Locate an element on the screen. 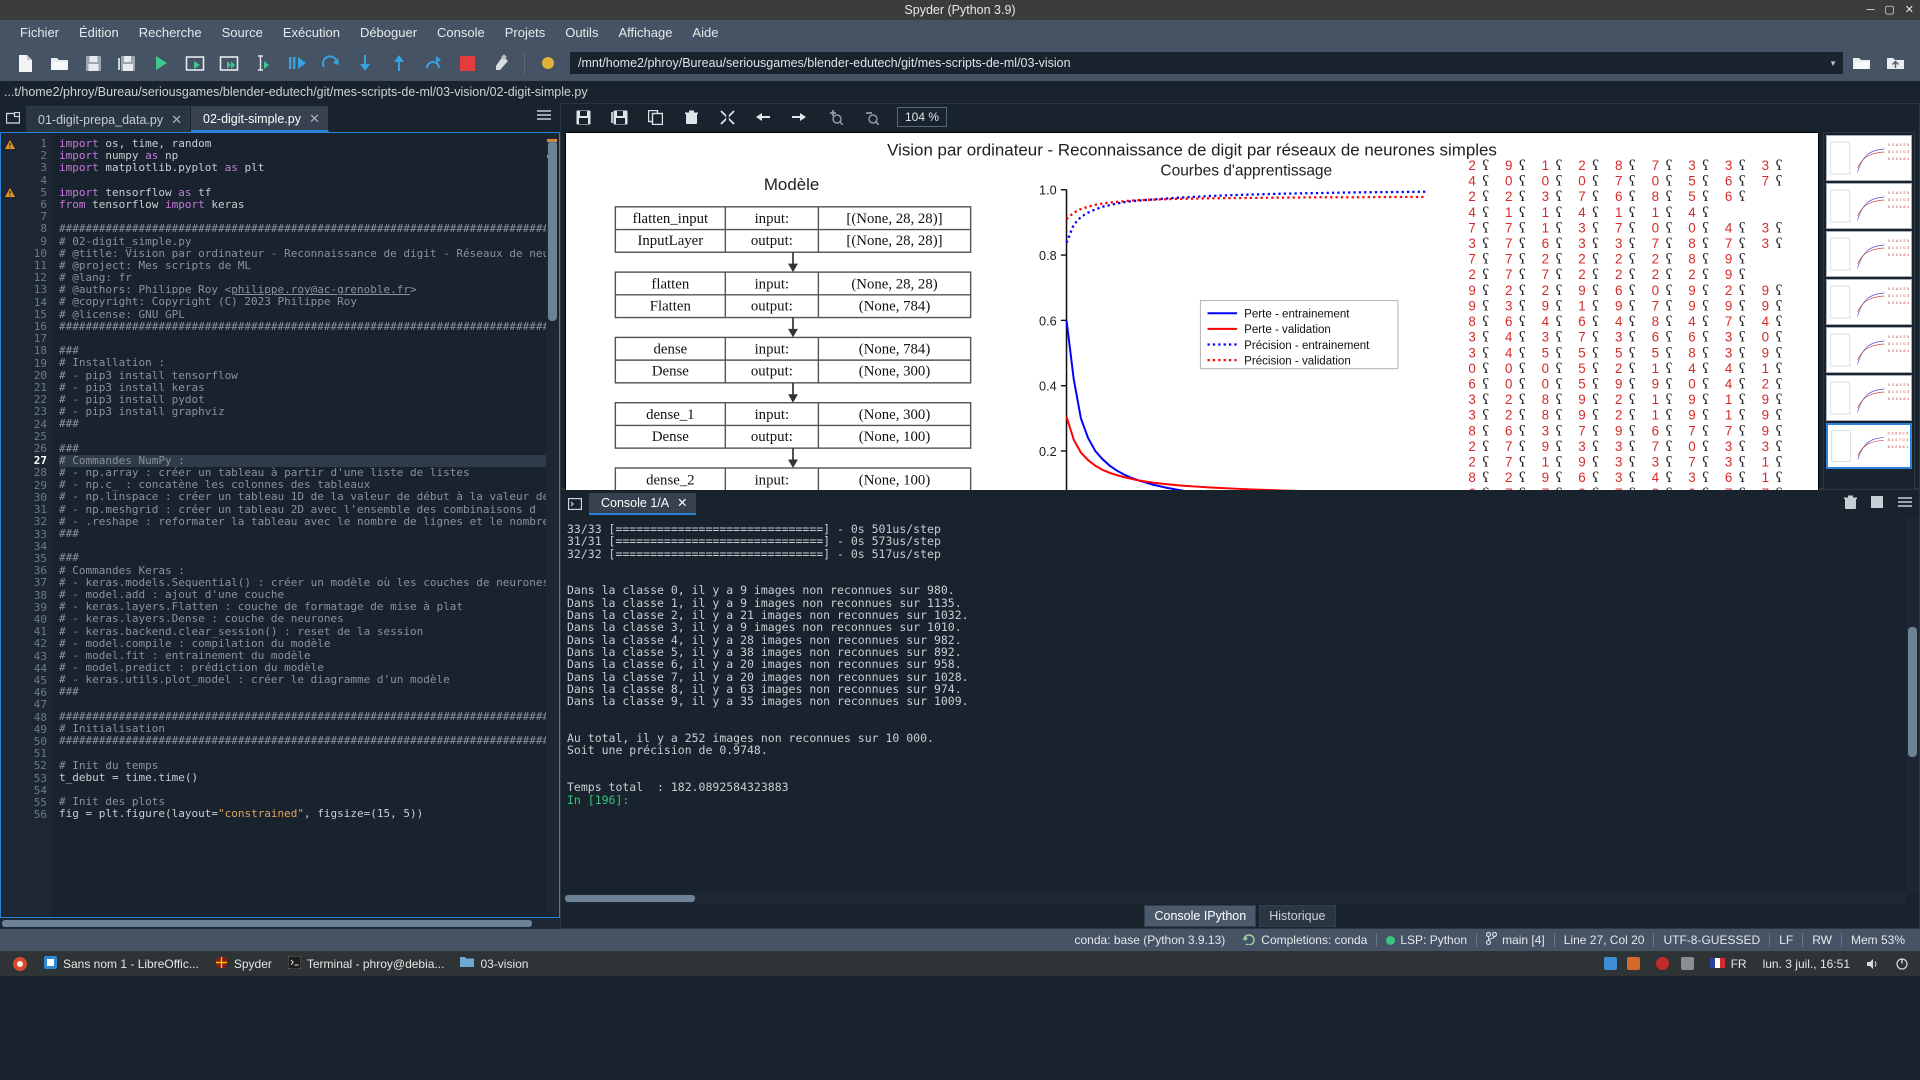 The image size is (1920, 1080). code-line: # @project: Mes scripts de ML is located at coordinates (302, 265).